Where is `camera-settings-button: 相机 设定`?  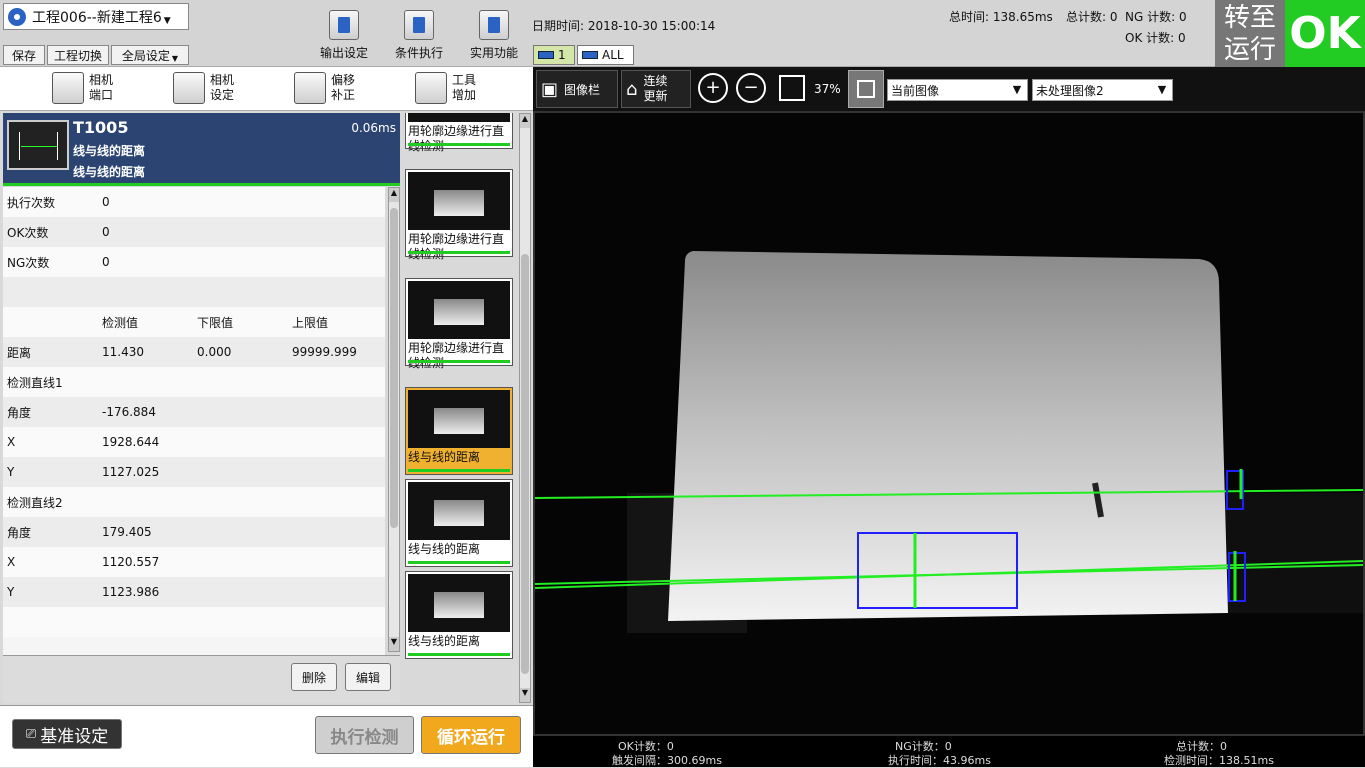 camera-settings-button: 相机 设定 is located at coordinates (203, 88).